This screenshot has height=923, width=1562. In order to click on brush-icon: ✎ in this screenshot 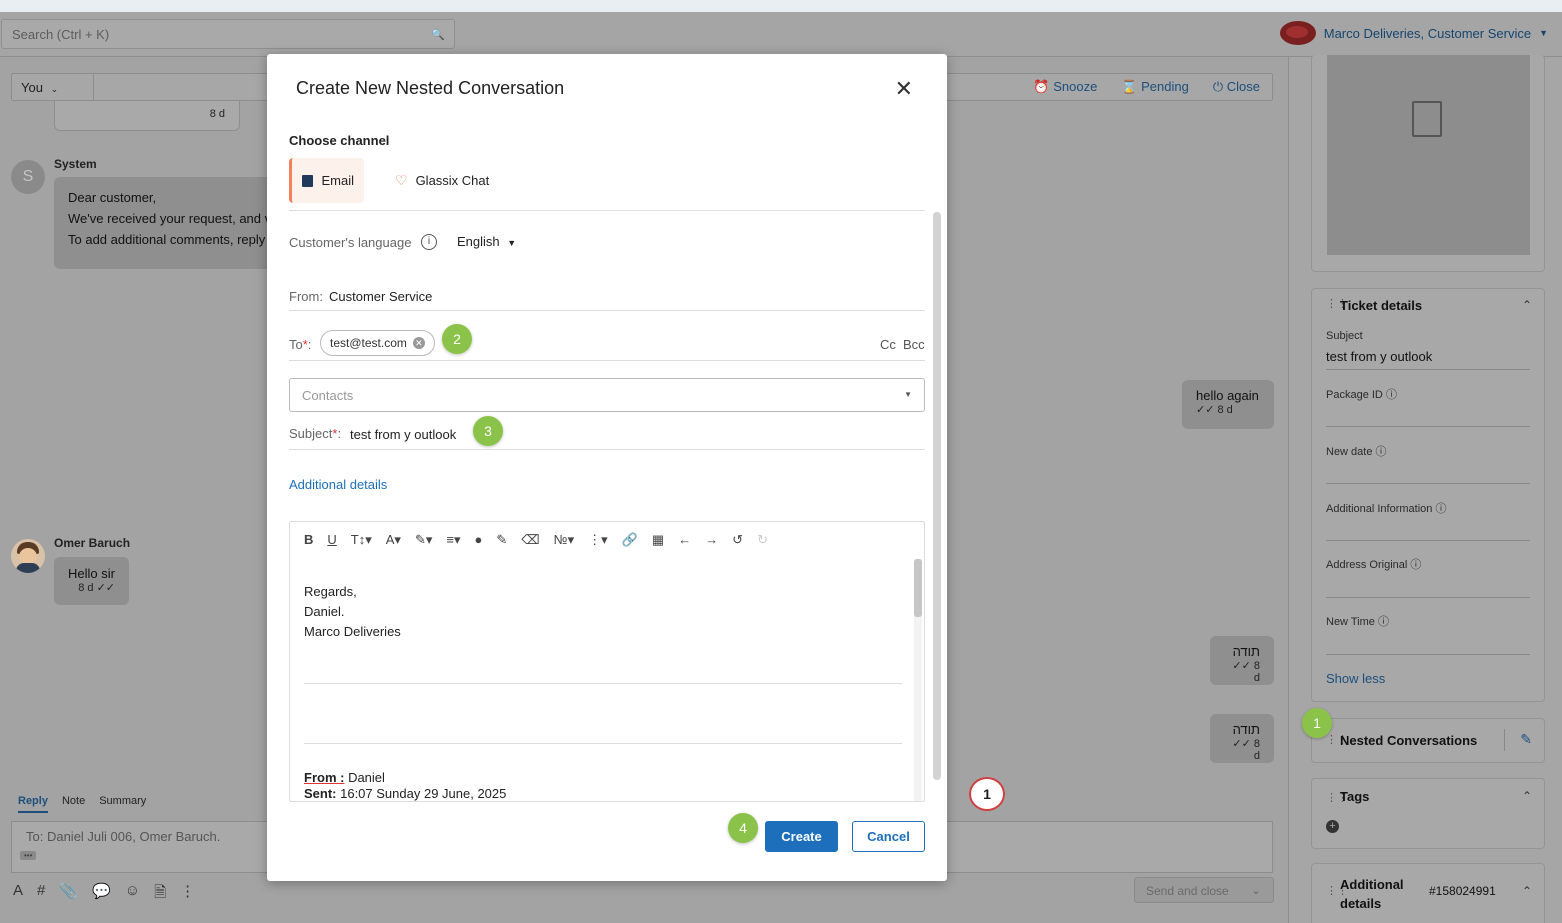, I will do `click(501, 540)`.